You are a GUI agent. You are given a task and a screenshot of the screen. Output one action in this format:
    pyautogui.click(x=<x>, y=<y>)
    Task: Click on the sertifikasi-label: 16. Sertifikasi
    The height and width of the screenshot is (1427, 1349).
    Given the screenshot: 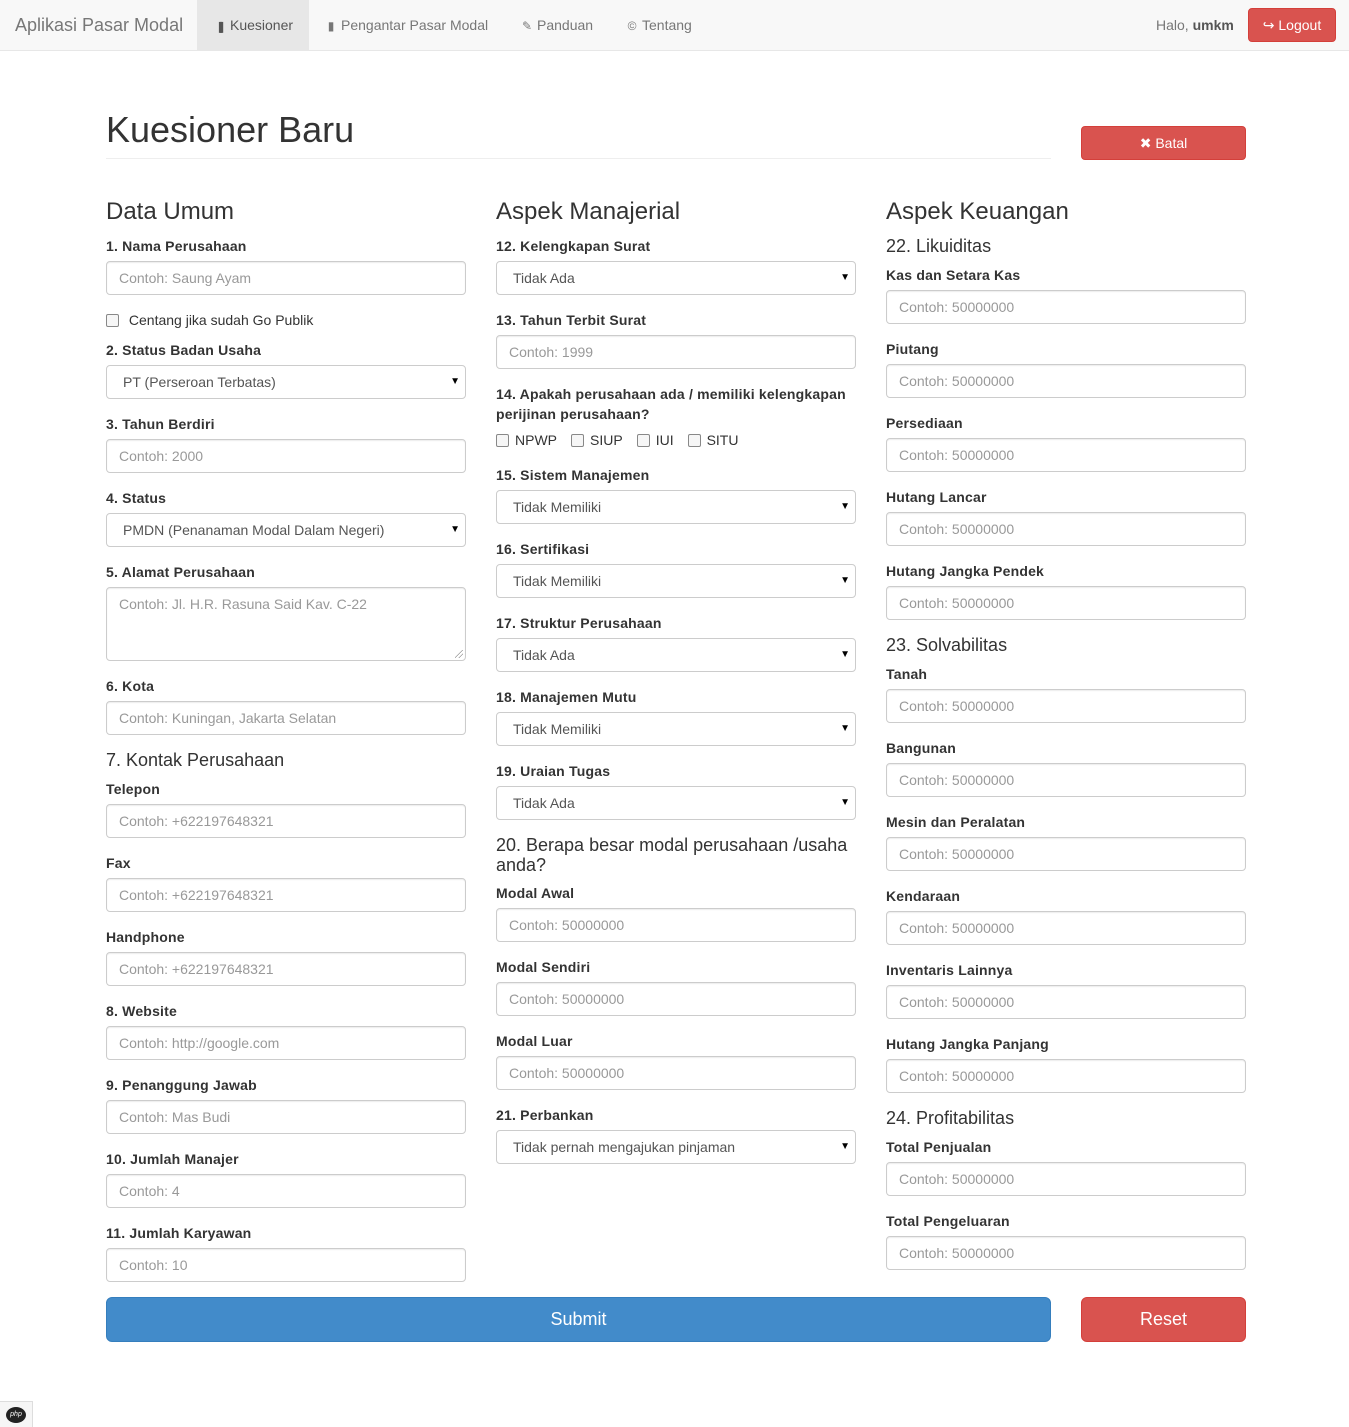 What is the action you would take?
    pyautogui.click(x=543, y=549)
    